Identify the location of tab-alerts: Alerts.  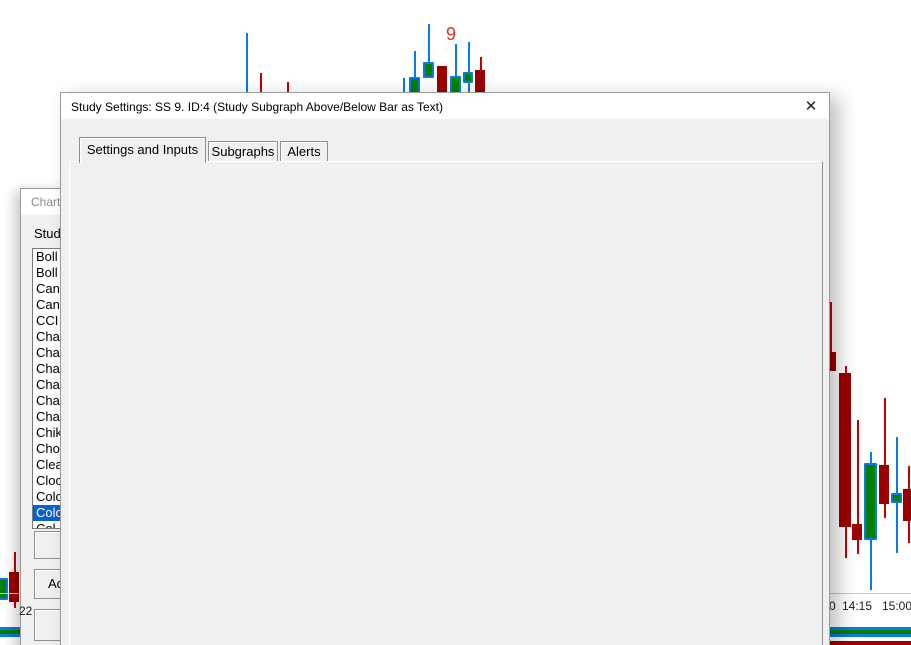
(304, 151).